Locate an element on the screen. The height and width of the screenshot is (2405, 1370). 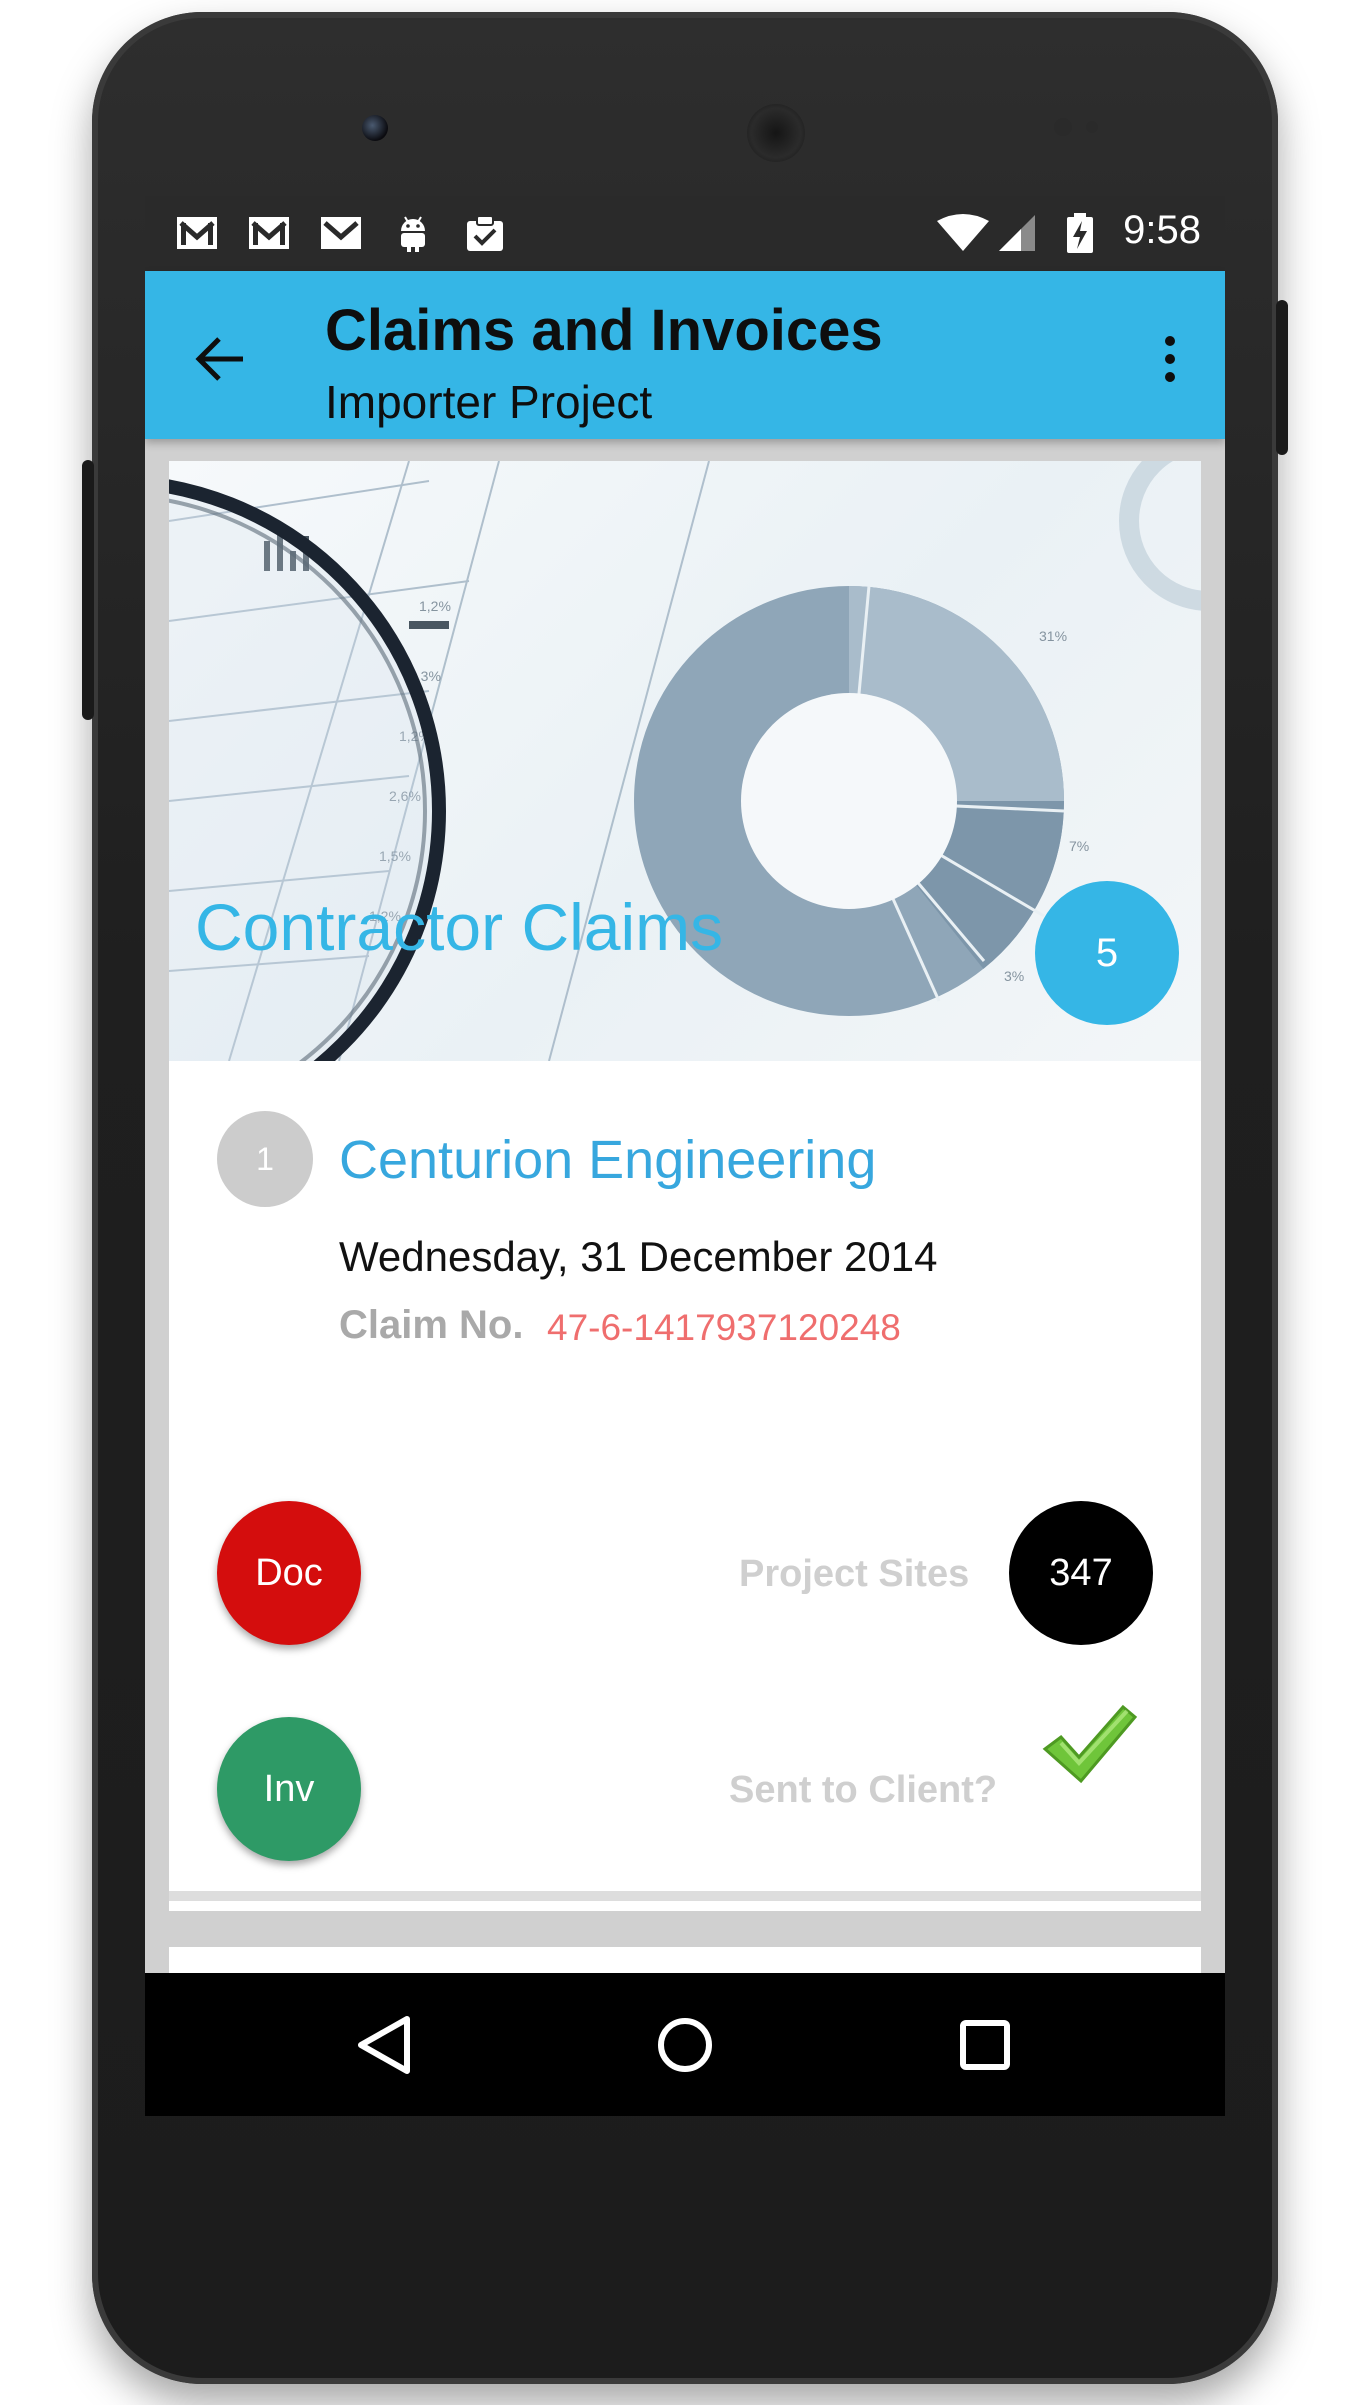
clipboard-check-icon is located at coordinates (485, 233).